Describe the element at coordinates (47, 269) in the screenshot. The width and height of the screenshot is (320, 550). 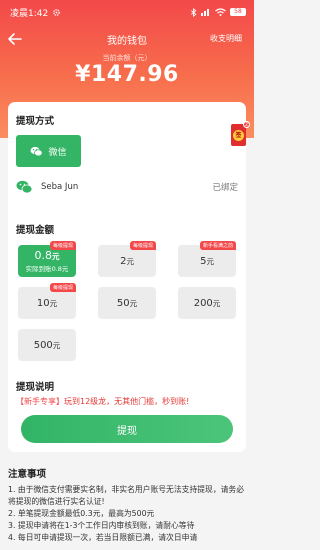
I see `amount-sub: 实际到账0.8元` at that location.